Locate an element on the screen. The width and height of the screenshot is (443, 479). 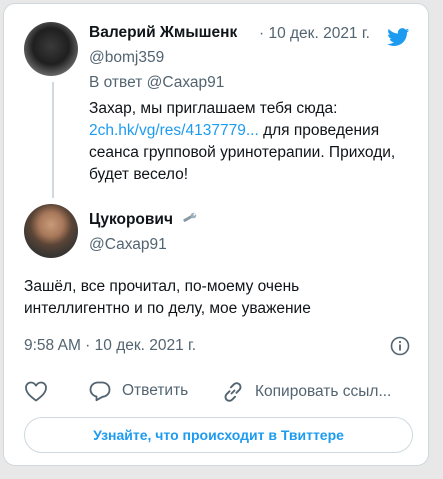
reply-icon is located at coordinates (100, 391).